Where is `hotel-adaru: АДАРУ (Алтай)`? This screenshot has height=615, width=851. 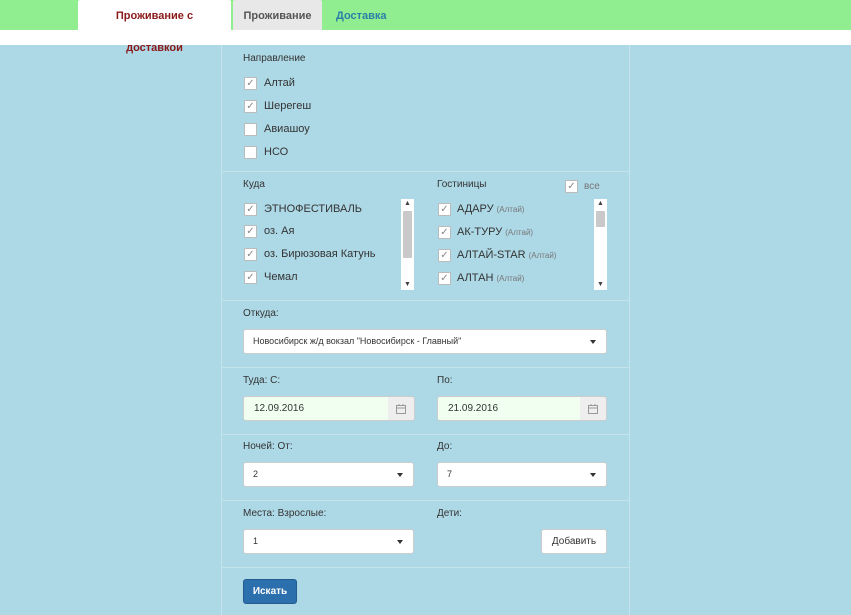
hotel-adaru: АДАРУ (Алтай) is located at coordinates (490, 209).